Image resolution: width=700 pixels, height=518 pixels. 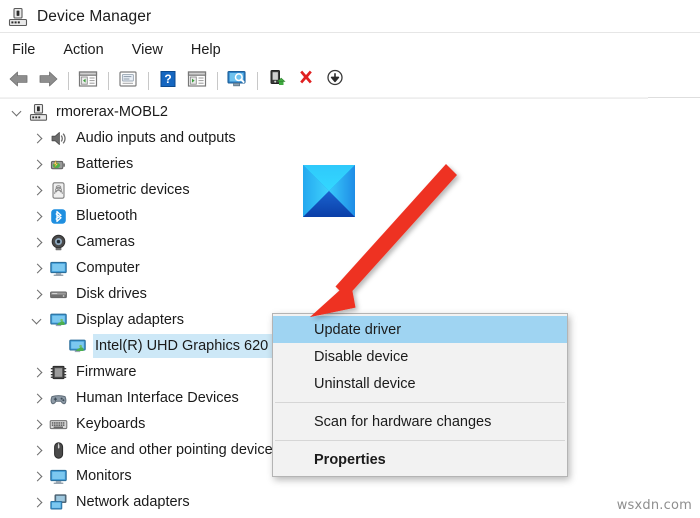 I want to click on tree-item-label: Batteries, so click(x=105, y=164).